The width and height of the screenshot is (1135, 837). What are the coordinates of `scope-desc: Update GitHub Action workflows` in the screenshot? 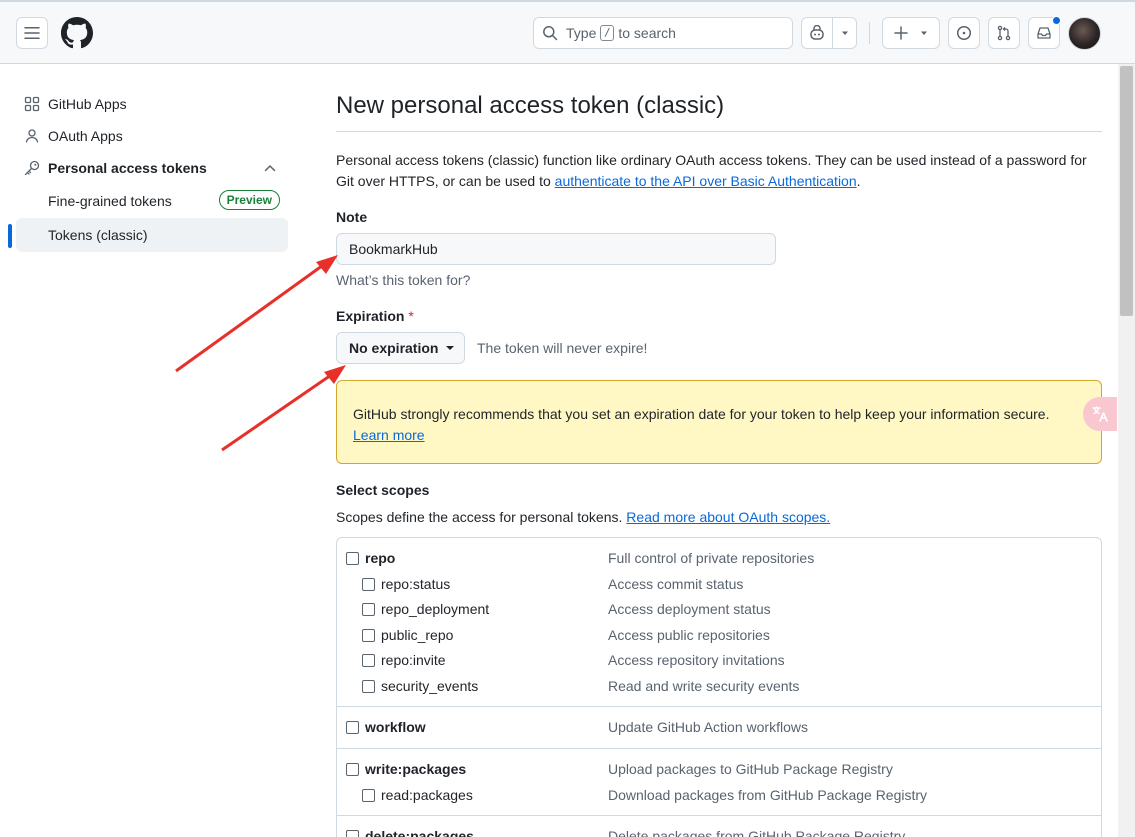 It's located at (708, 727).